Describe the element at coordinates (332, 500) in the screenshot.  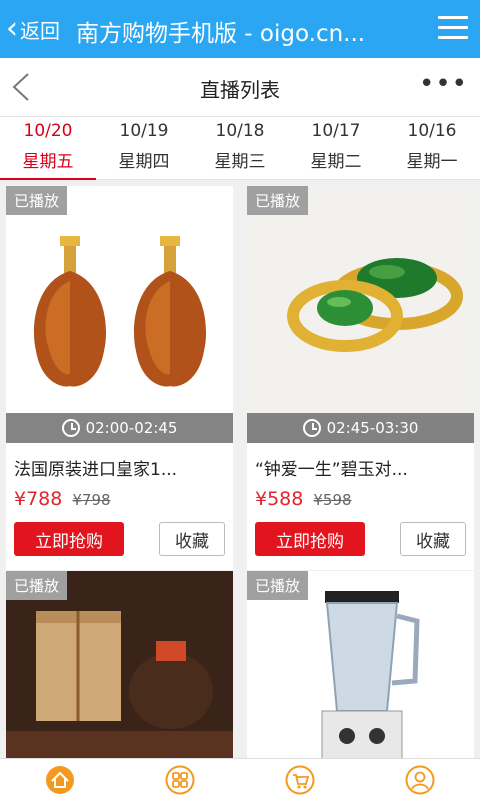
I see `original-price: ¥598` at that location.